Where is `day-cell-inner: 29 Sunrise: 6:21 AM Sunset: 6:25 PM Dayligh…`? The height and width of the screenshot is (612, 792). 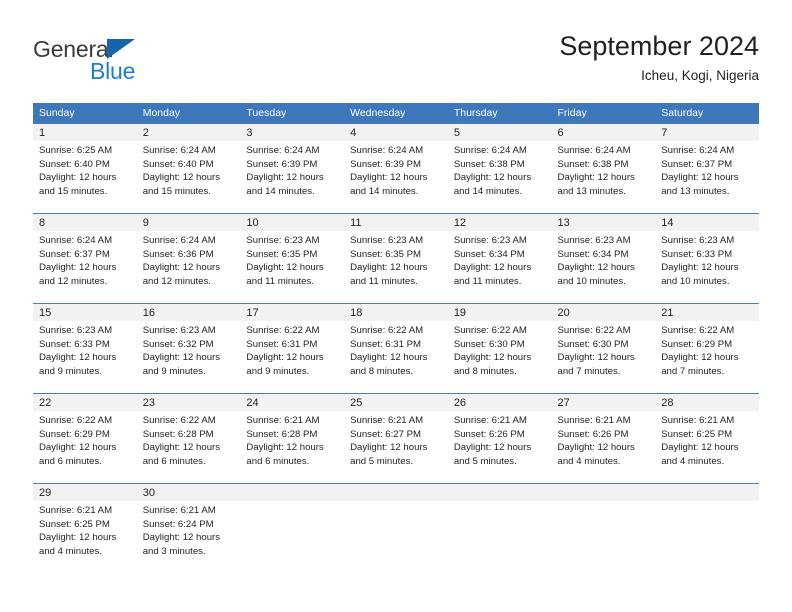
day-cell-inner: 29 Sunrise: 6:21 AM Sunset: 6:25 PM Dayligh… is located at coordinates (85, 529).